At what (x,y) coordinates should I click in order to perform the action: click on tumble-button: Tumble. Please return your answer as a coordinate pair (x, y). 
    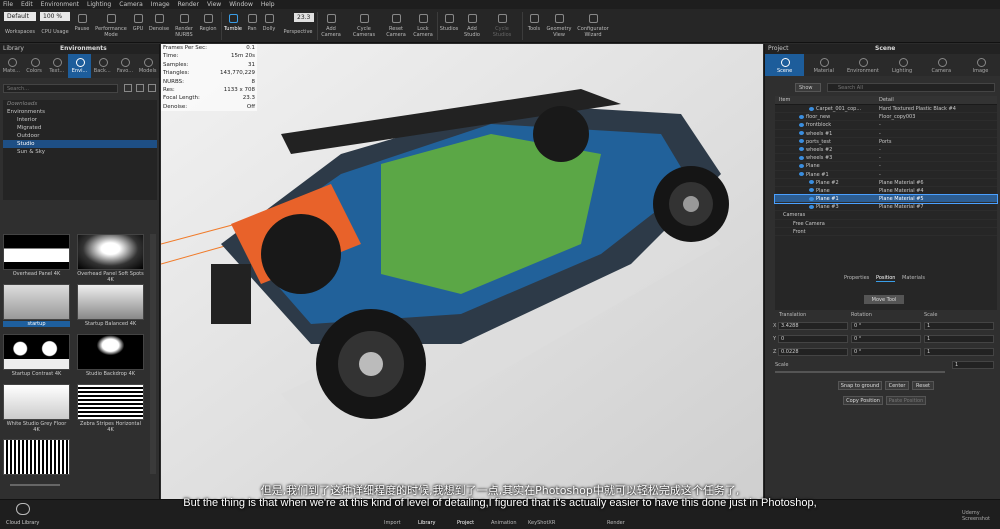
    Looking at the image, I should click on (233, 21).